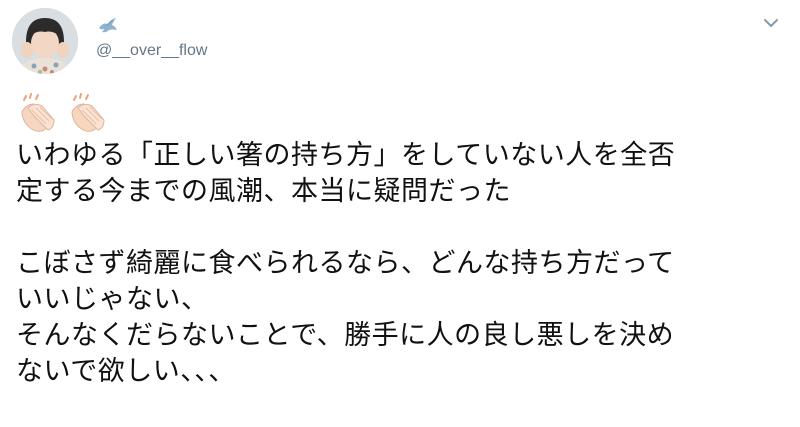 The width and height of the screenshot is (800, 427). What do you see at coordinates (345, 263) in the screenshot?
I see `tweet-text-line: こぼさず綺麗に食べられるなら、どんな持ち方だって` at bounding box center [345, 263].